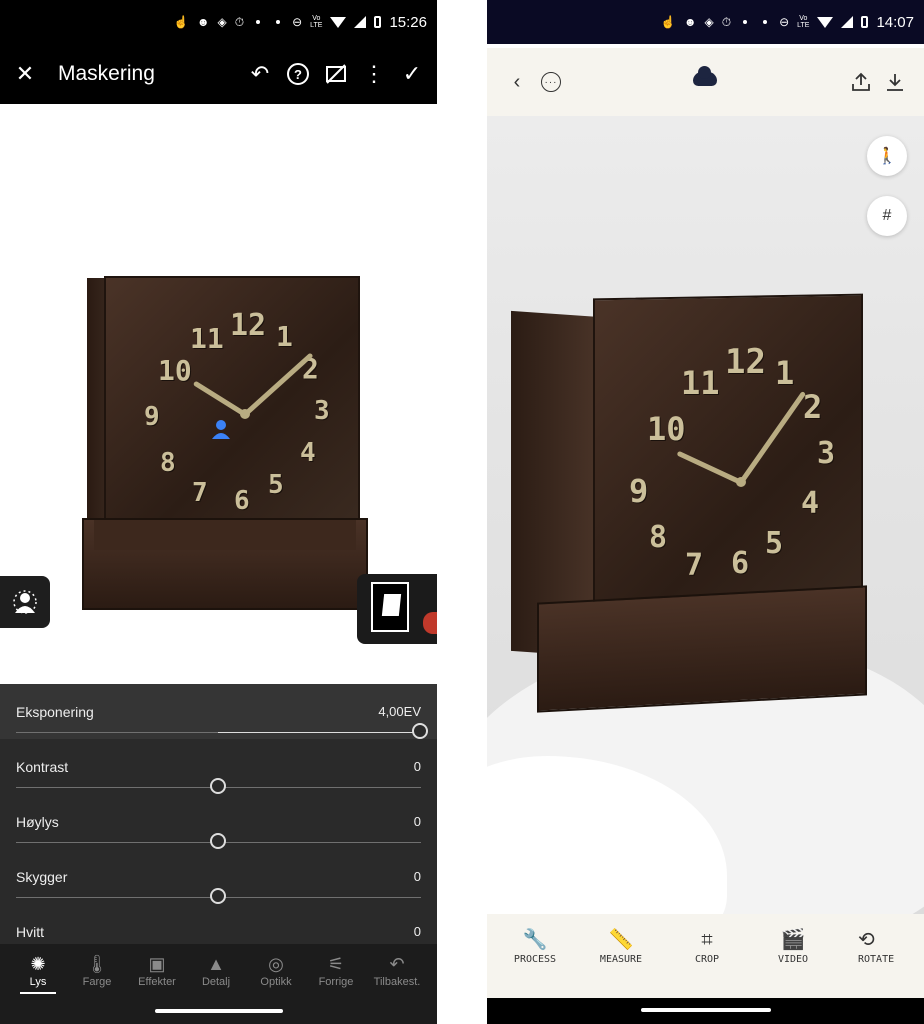 This screenshot has height=1024, width=924. Describe the element at coordinates (517, 82) in the screenshot. I see `back-chevron-icon: ‹` at that location.